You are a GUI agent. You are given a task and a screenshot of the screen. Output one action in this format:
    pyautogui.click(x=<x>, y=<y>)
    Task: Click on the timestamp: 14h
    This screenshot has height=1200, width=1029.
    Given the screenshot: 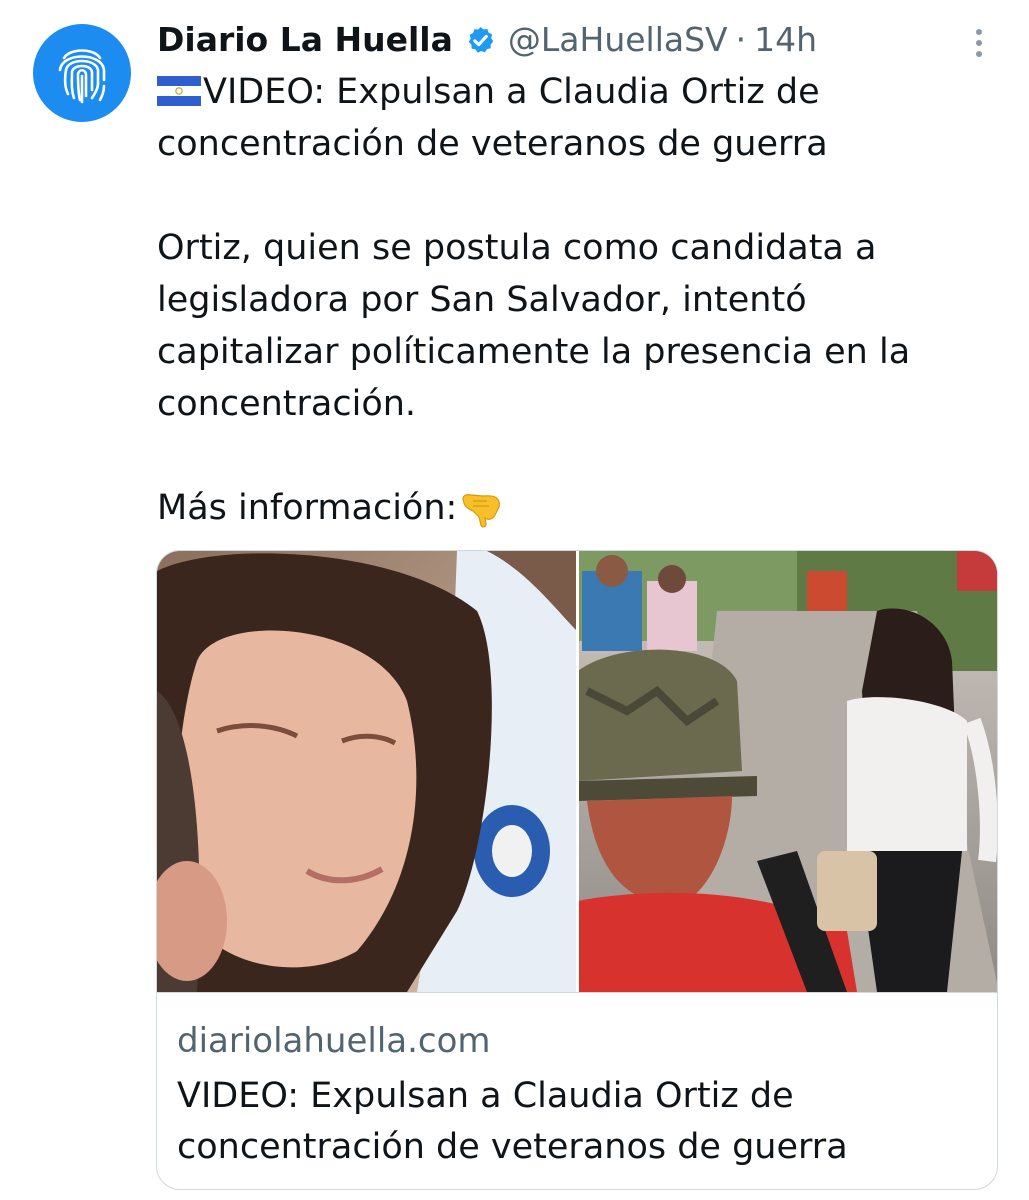 What is the action you would take?
    pyautogui.click(x=785, y=40)
    